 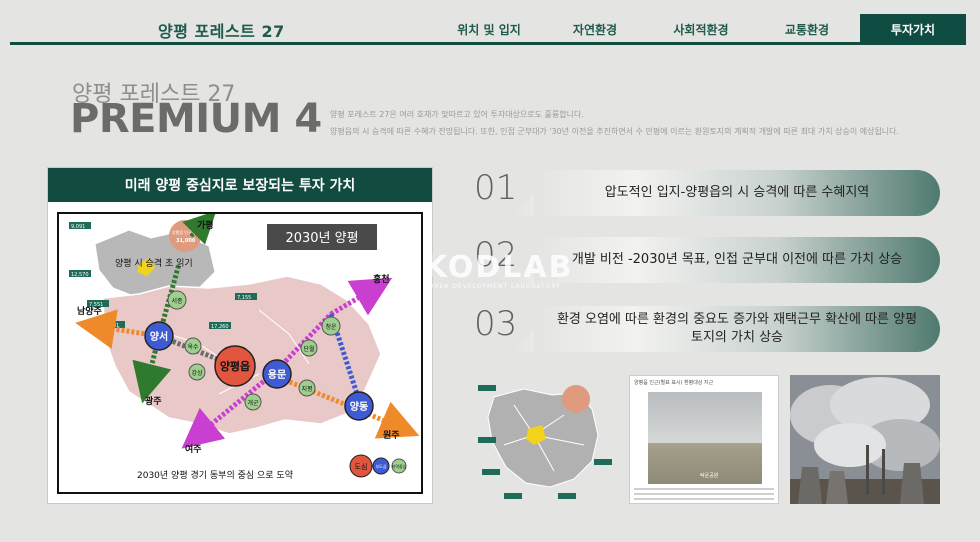 I want to click on benefit-number-3: 03, so click(x=496, y=324).